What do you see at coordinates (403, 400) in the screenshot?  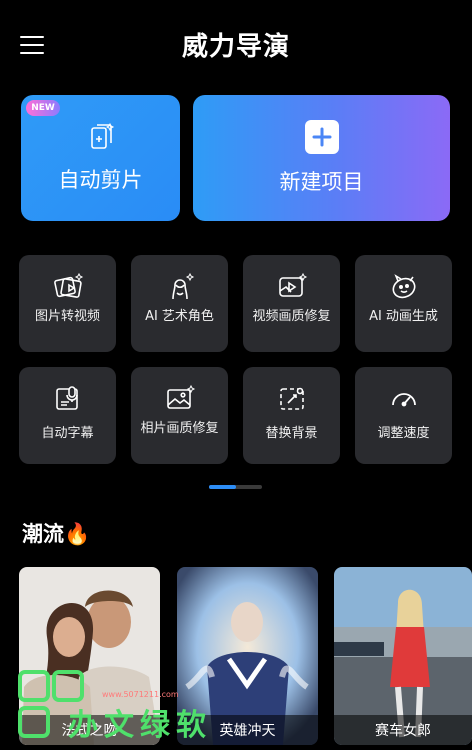 I see `speed-icon` at bounding box center [403, 400].